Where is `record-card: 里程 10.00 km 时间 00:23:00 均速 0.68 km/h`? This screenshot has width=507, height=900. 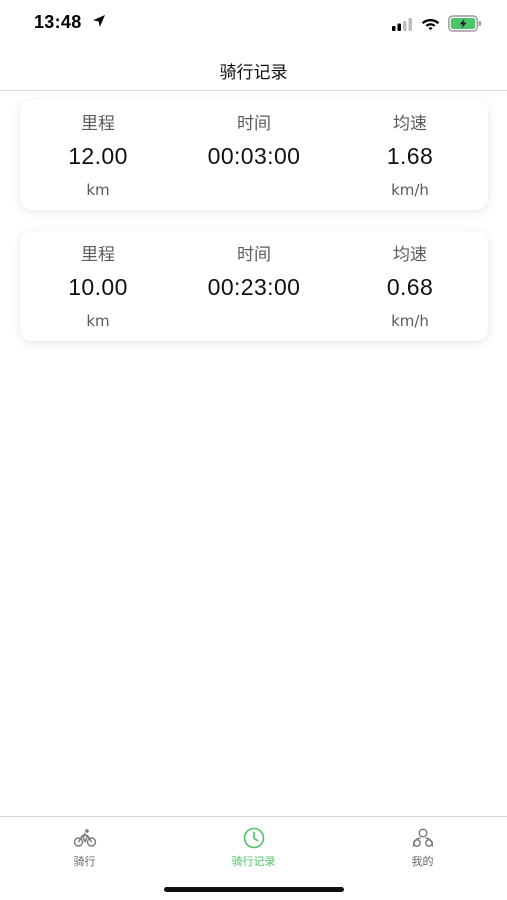
record-card: 里程 10.00 km 时间 00:23:00 均速 0.68 km/h is located at coordinates (254, 286).